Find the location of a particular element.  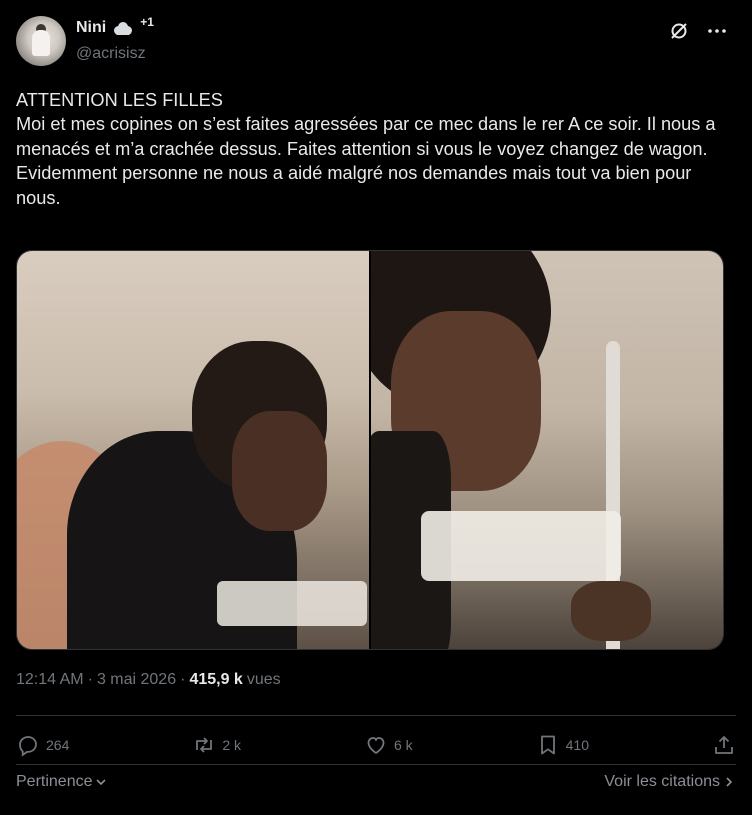

quotes-link-label: Voir les citations is located at coordinates (662, 781).